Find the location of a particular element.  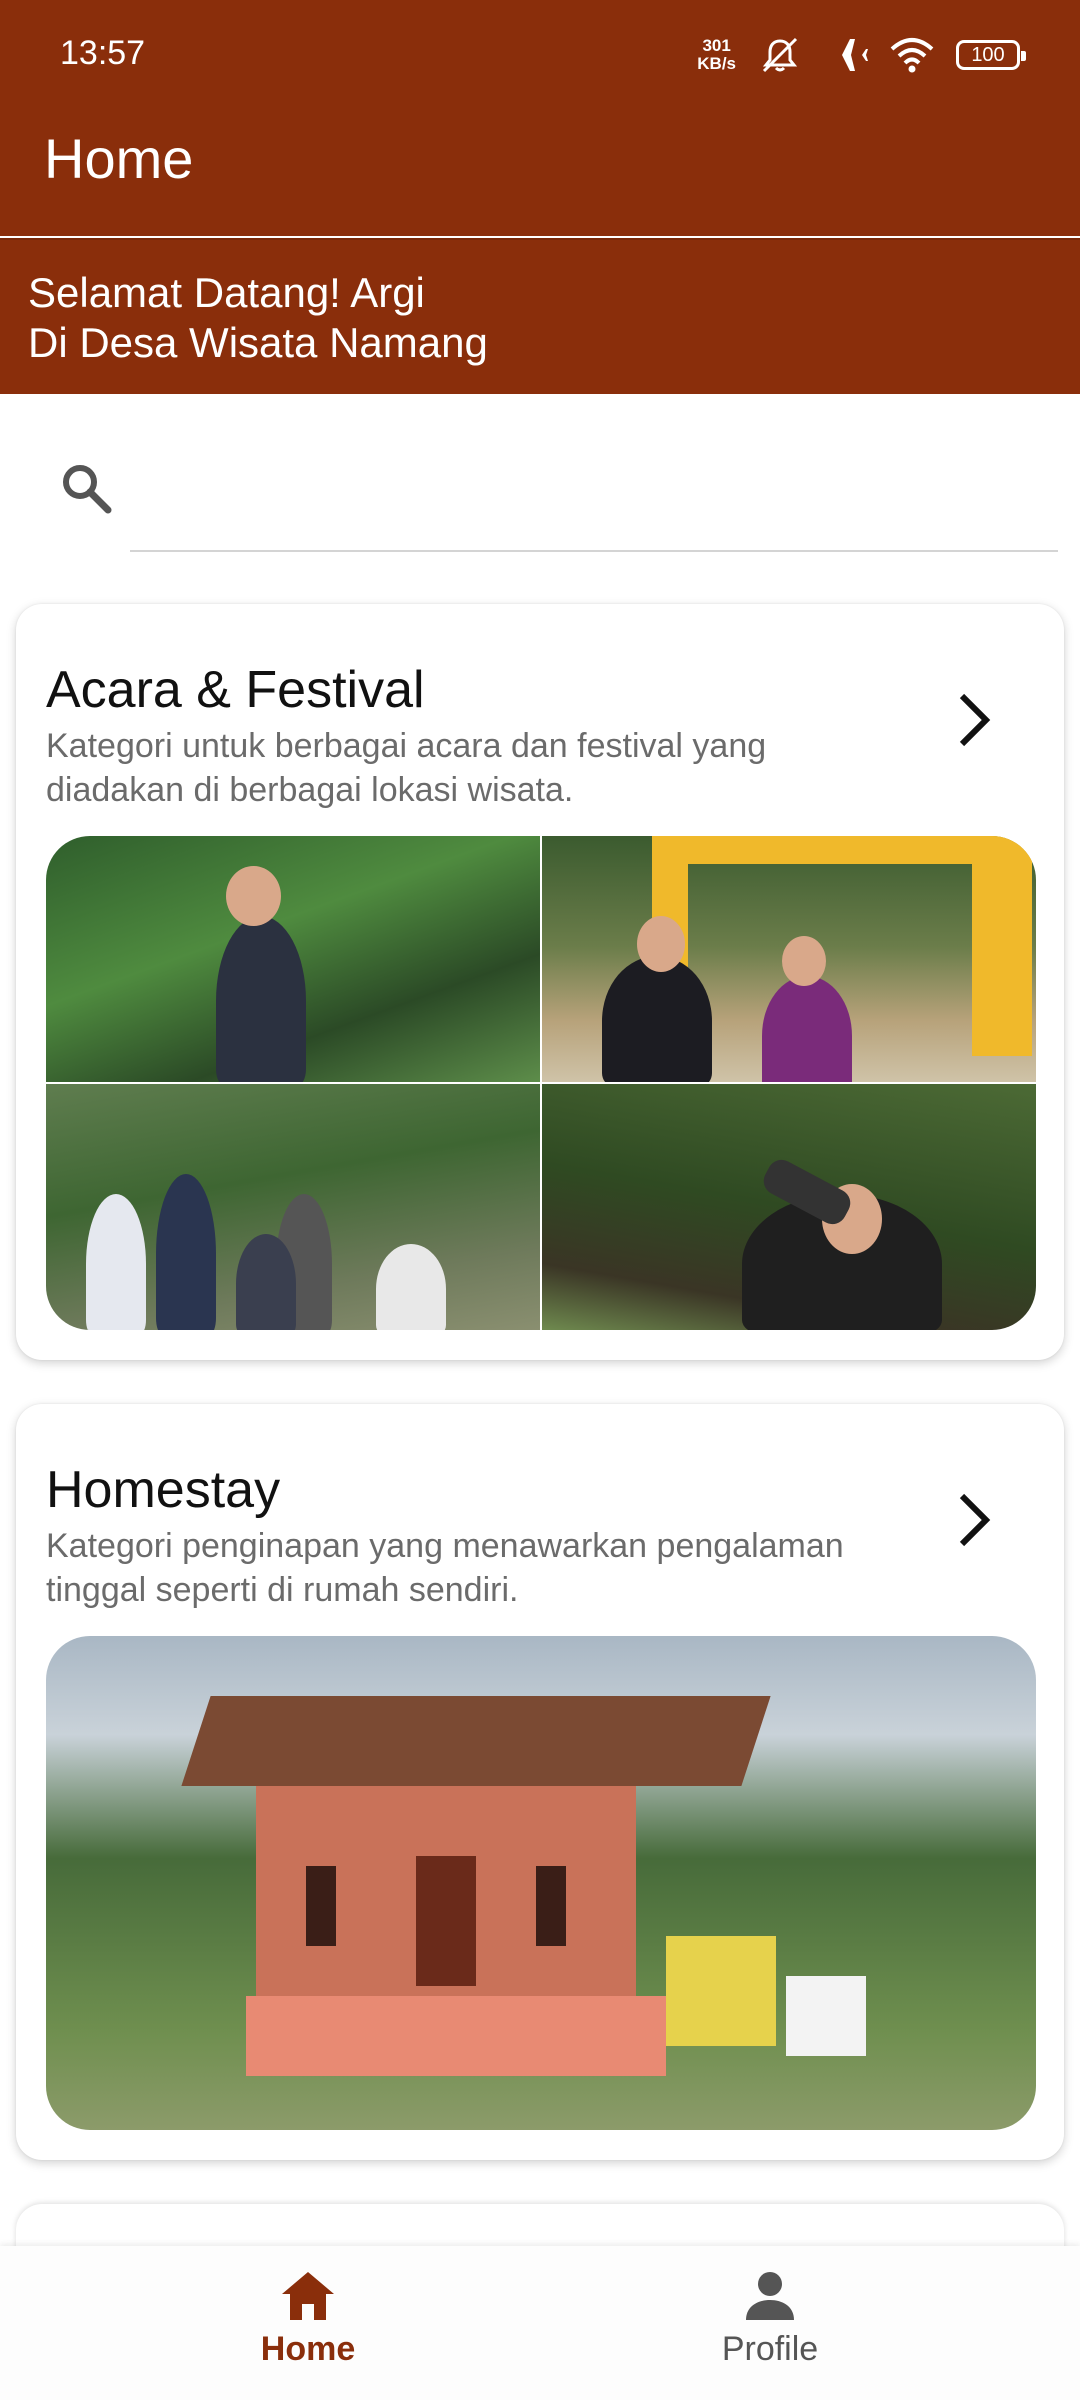

person-icon is located at coordinates (770, 2296).